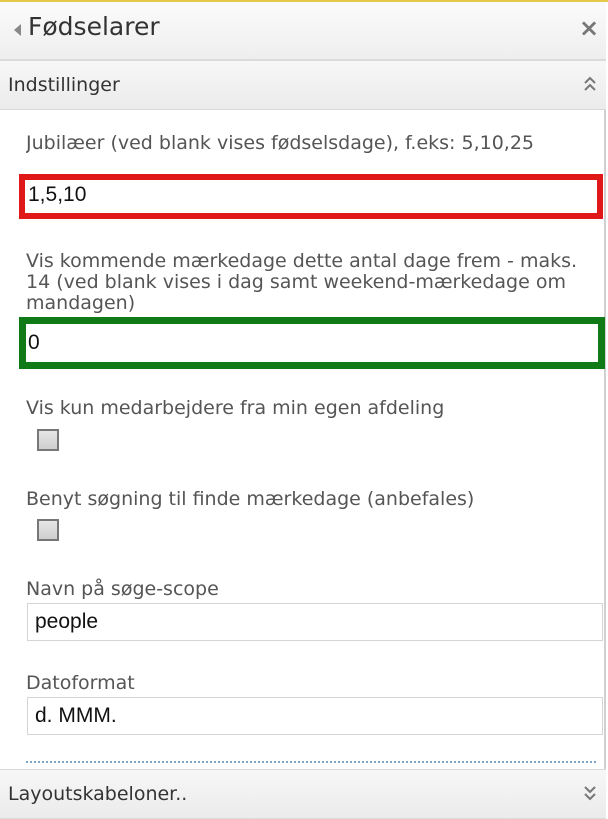  What do you see at coordinates (311, 762) in the screenshot?
I see `section-divider` at bounding box center [311, 762].